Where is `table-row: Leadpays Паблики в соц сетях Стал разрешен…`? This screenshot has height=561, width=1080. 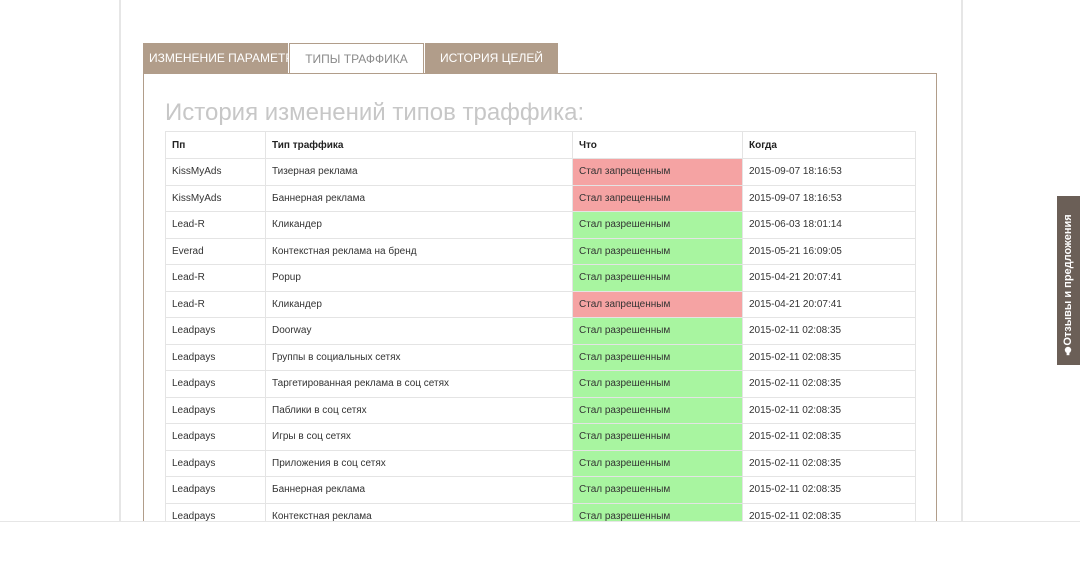 table-row: Leadpays Паблики в соц сетях Стал разрешен… is located at coordinates (540, 410).